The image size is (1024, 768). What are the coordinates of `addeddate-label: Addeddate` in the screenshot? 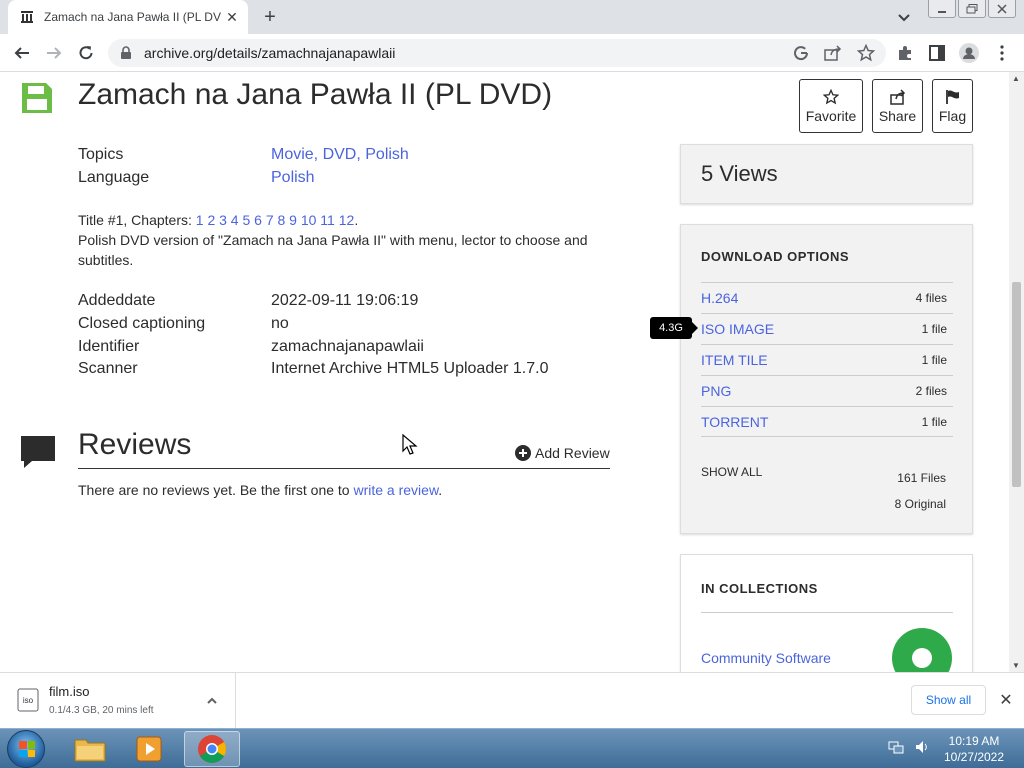 It's located at (117, 300).